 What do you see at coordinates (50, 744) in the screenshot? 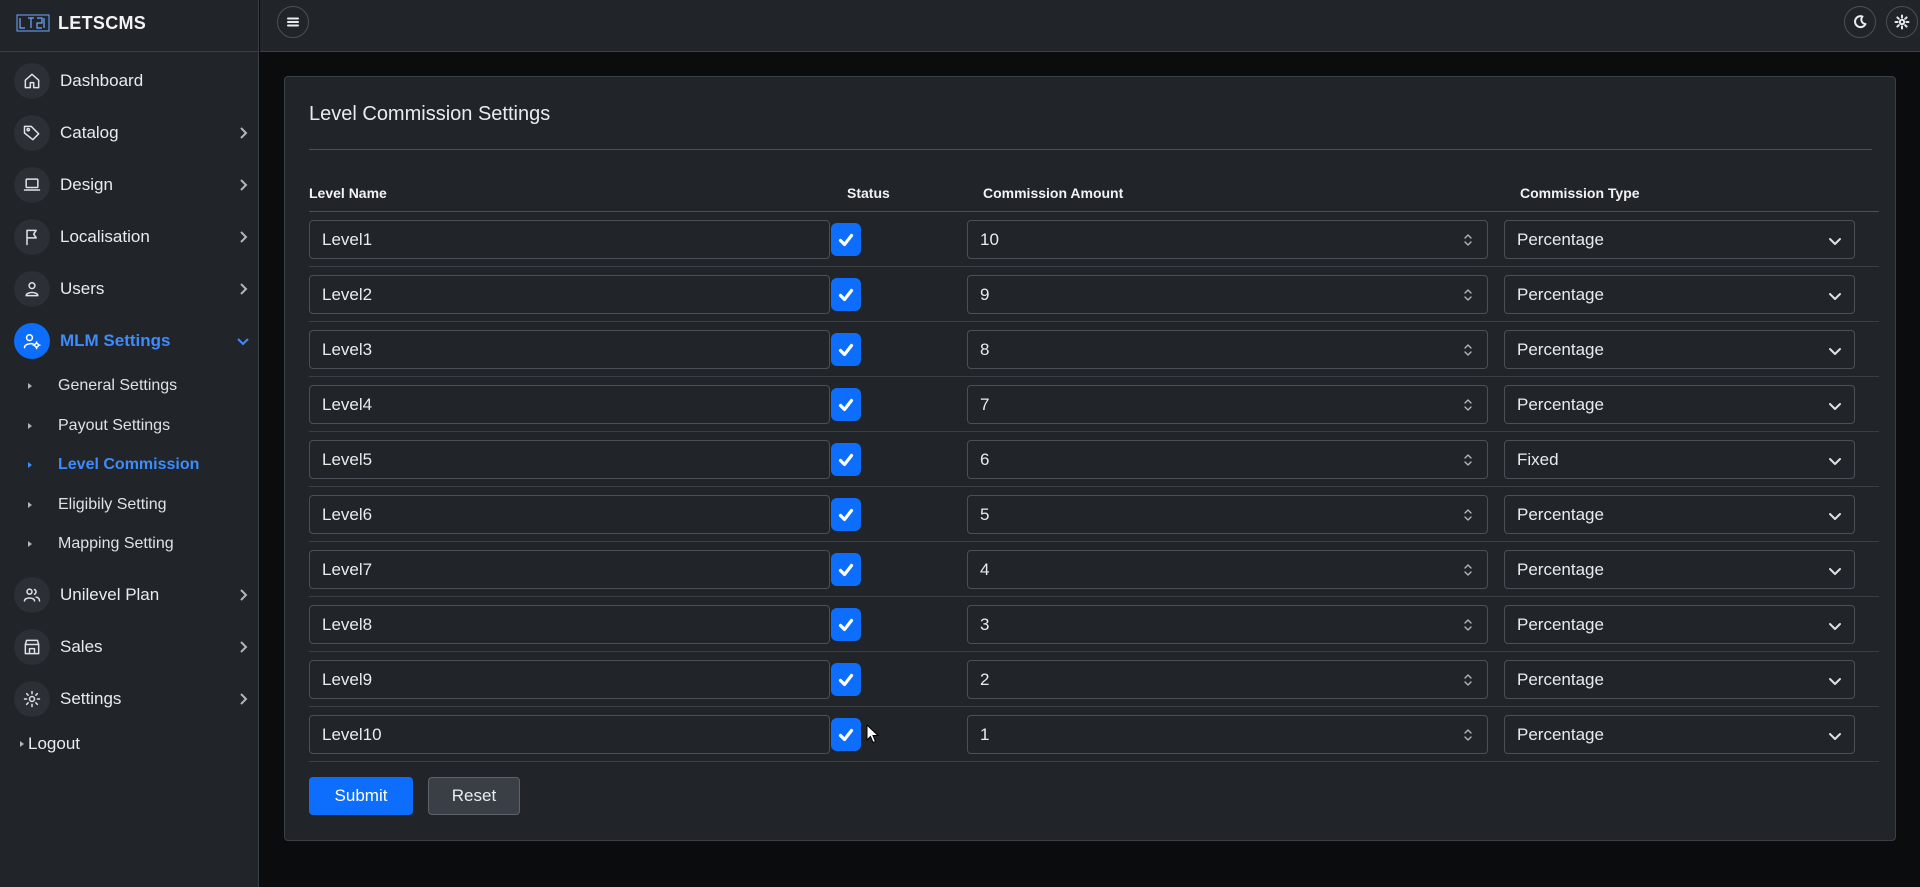
I see `logout-link: Logout` at bounding box center [50, 744].